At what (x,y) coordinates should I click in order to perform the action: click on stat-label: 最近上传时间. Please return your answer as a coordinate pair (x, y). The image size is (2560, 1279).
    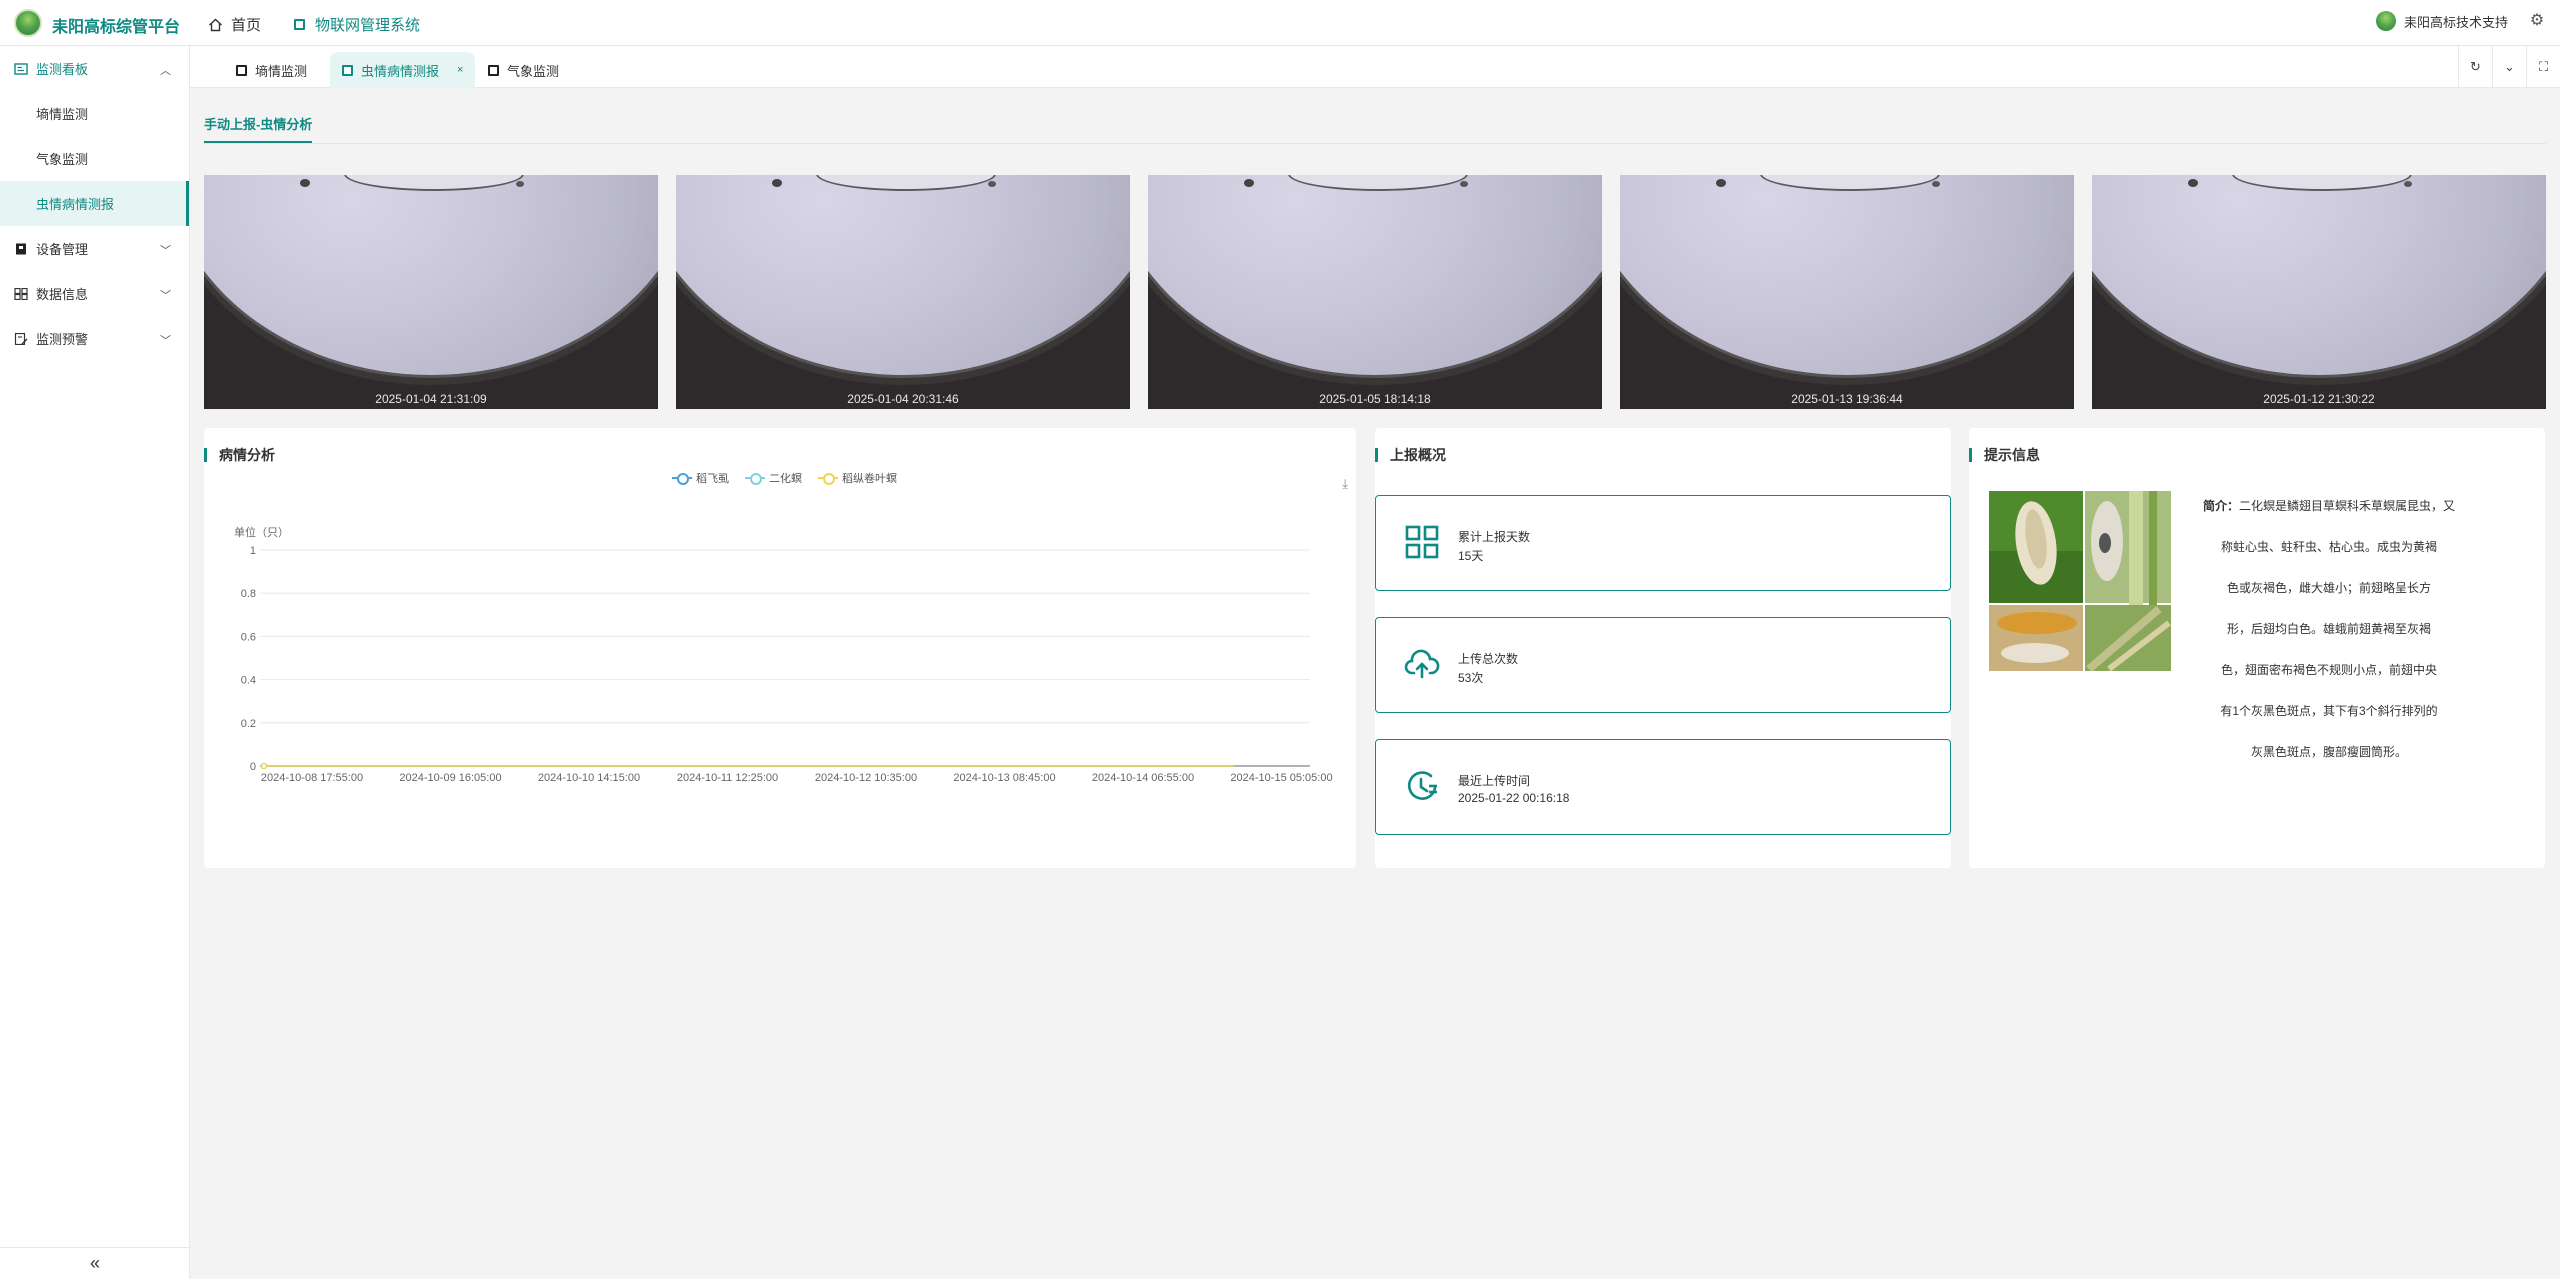
    Looking at the image, I should click on (1494, 781).